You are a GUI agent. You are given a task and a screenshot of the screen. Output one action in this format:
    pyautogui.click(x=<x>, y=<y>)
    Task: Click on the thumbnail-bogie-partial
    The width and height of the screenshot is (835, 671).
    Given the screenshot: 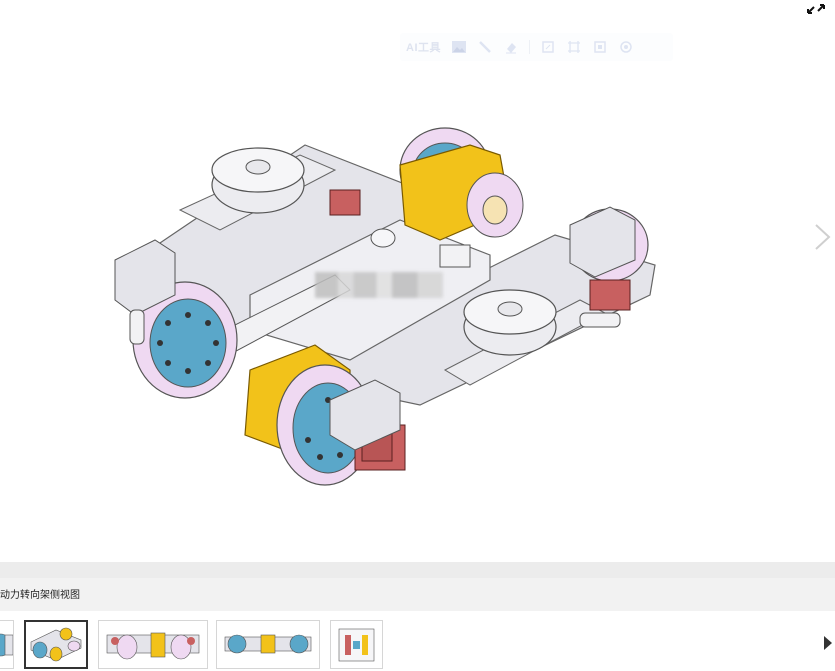 What is the action you would take?
    pyautogui.click(x=7, y=644)
    